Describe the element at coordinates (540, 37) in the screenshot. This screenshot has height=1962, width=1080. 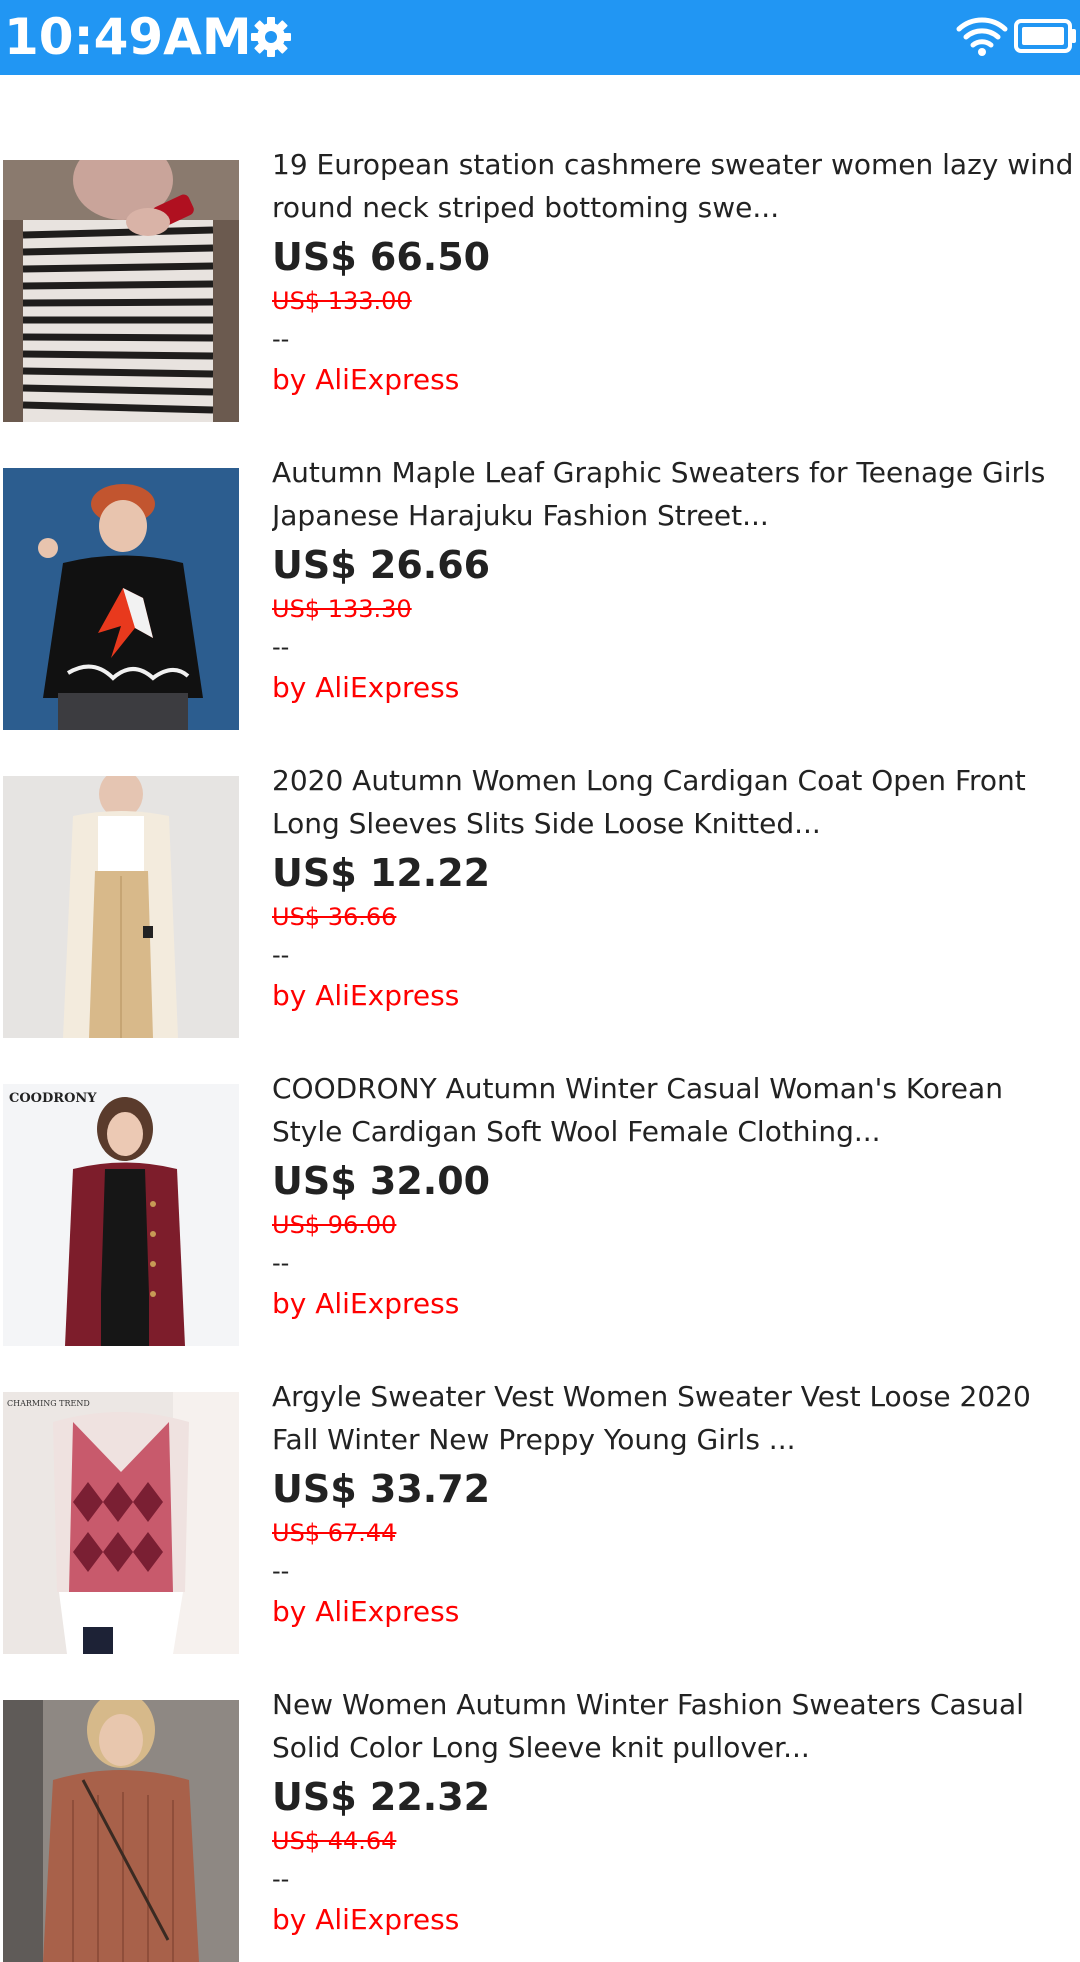
I see `status-bar: 10:49AM` at that location.